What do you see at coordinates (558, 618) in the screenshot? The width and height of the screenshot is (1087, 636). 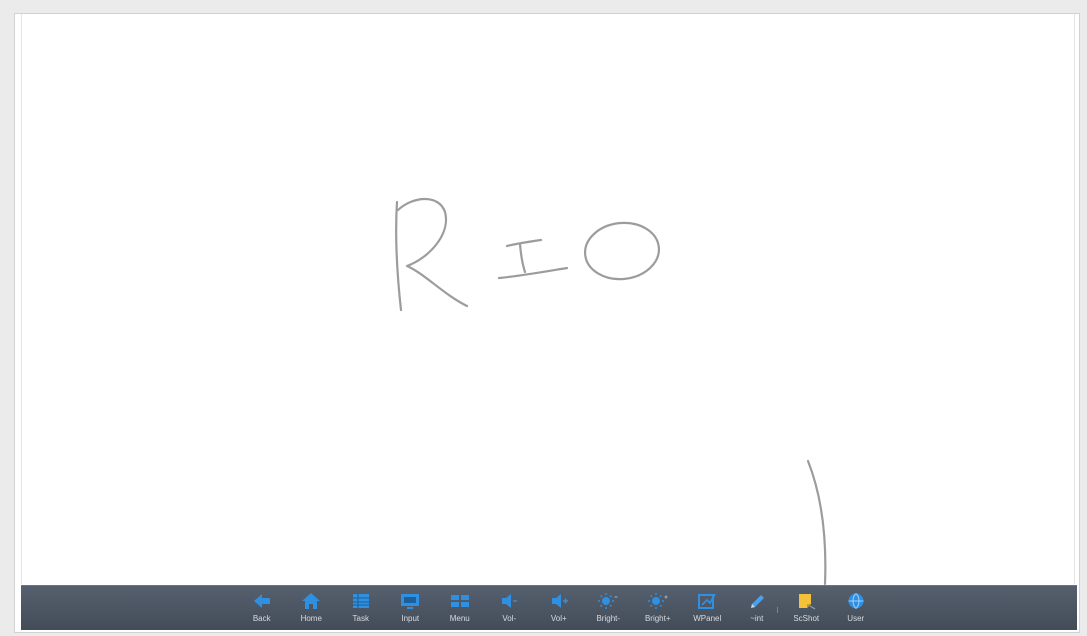 I see `volume-up-label: Vol+` at bounding box center [558, 618].